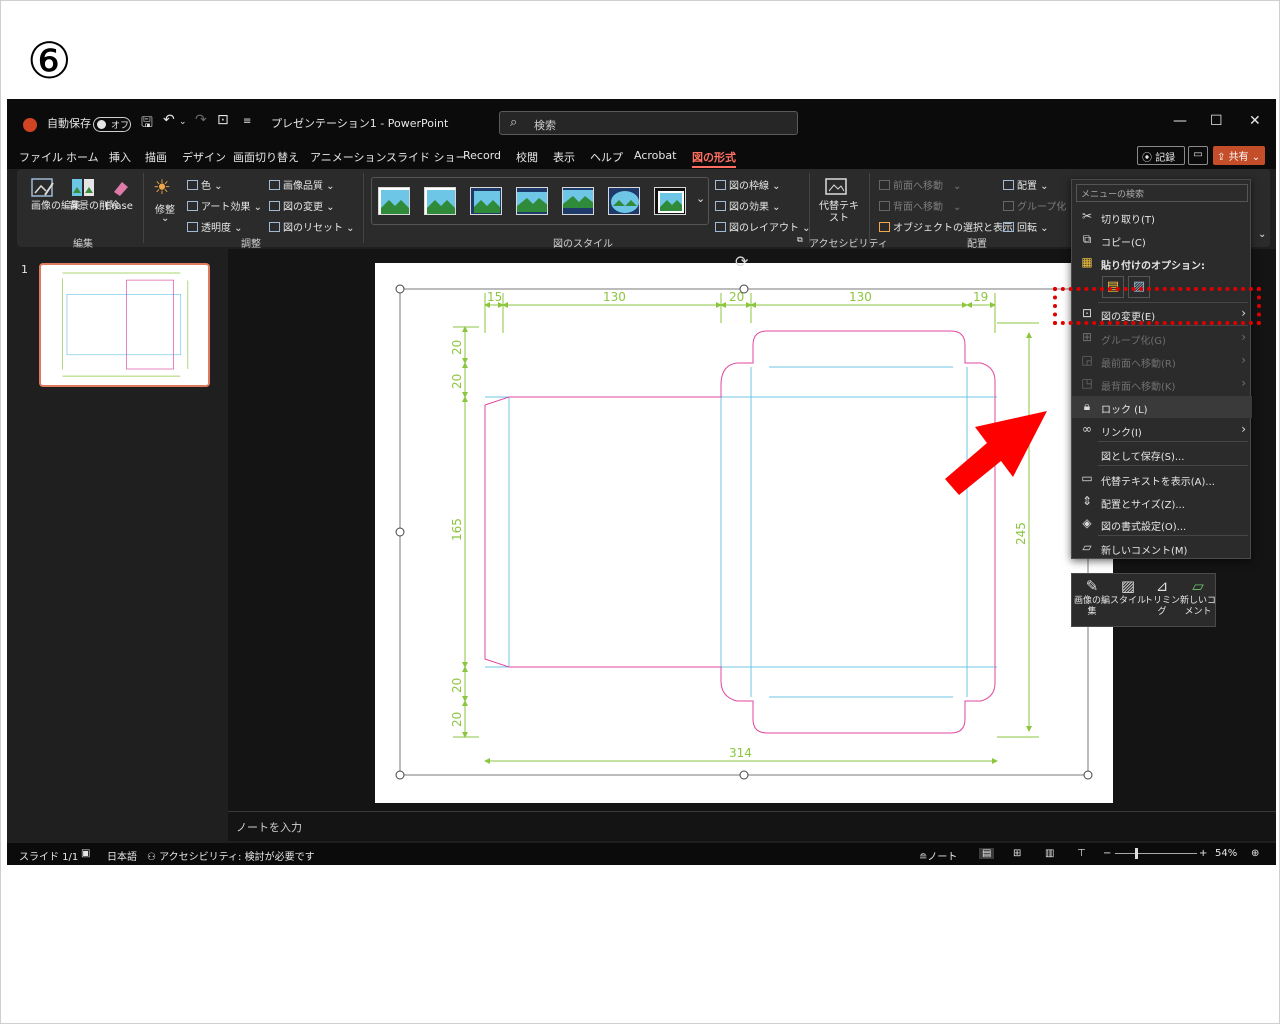 The image size is (1280, 1024). Describe the element at coordinates (1162, 430) in the screenshot. I see `menu-item-link: ∞ リンク(I) ›` at that location.